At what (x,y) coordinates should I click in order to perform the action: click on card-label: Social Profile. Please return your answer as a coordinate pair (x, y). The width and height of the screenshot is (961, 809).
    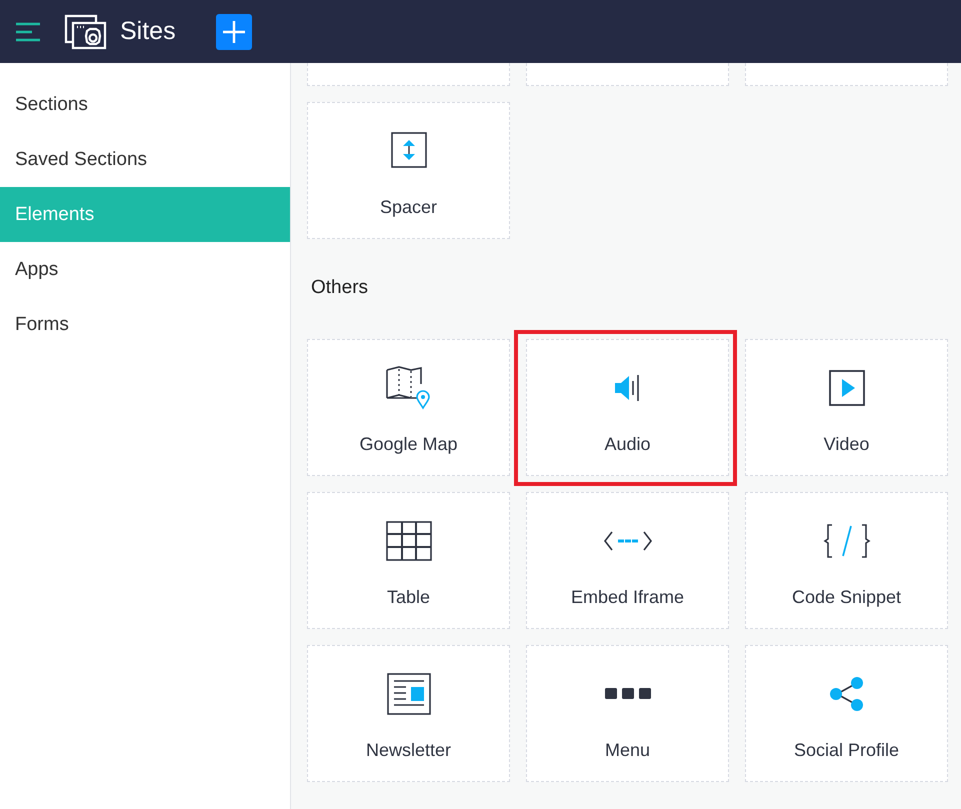
    Looking at the image, I should click on (847, 750).